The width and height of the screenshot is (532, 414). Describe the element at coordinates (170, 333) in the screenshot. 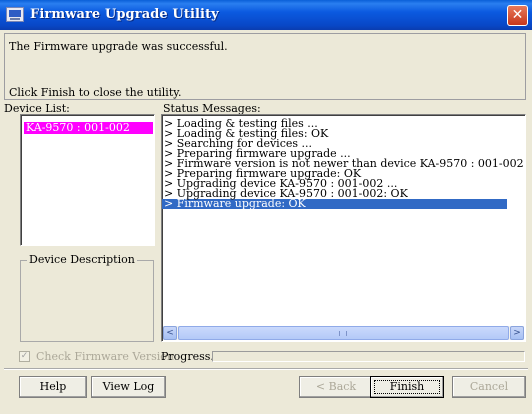

I see `scroll-left-icon: <` at that location.